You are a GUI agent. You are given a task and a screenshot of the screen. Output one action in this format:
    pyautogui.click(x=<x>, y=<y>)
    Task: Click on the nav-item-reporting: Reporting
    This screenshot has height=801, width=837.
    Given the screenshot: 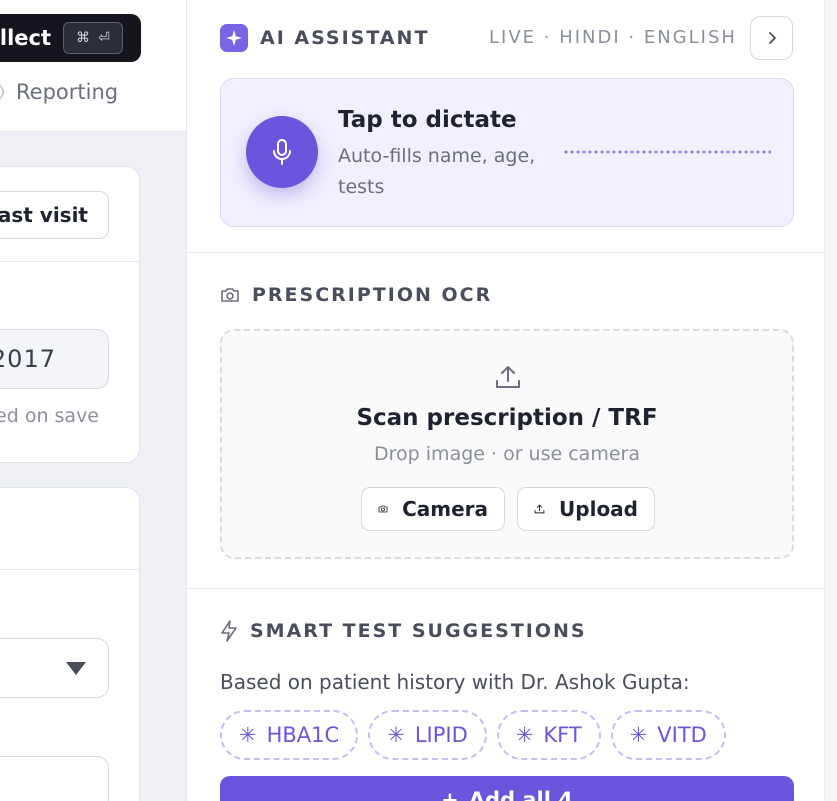 What is the action you would take?
    pyautogui.click(x=59, y=92)
    